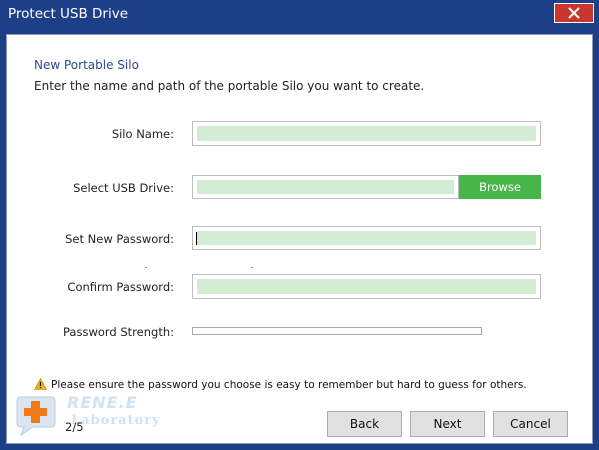  I want to click on warning-icon, so click(40, 385).